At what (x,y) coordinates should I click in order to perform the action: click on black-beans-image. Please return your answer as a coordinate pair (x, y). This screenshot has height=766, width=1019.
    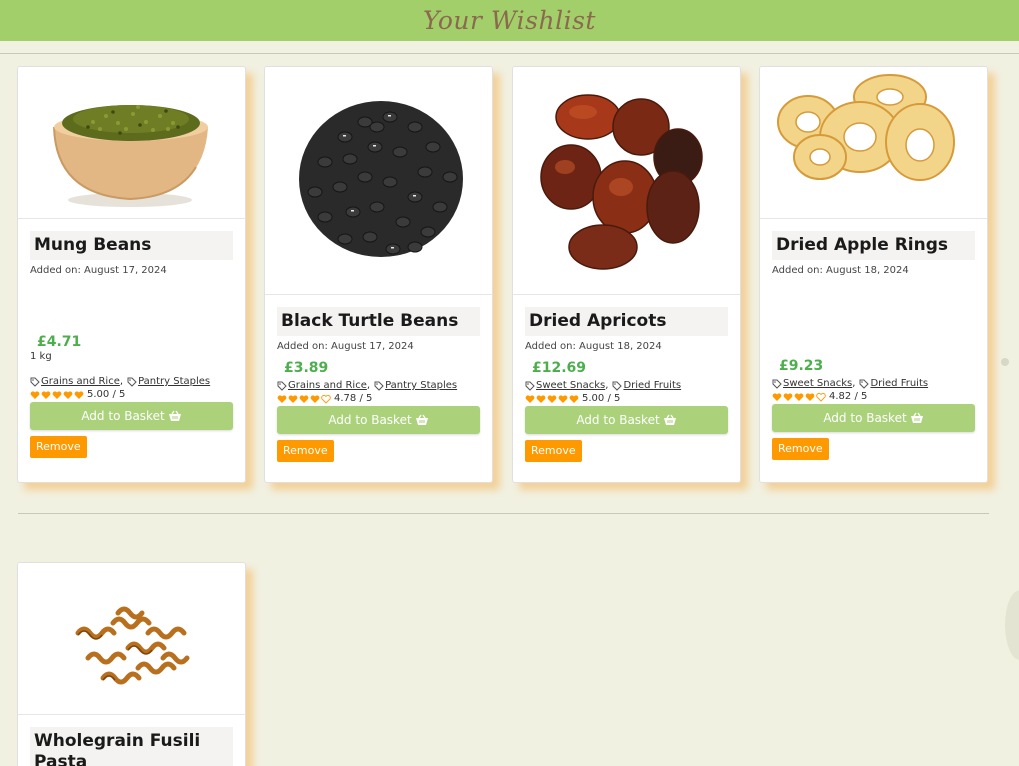
    Looking at the image, I should click on (381, 179).